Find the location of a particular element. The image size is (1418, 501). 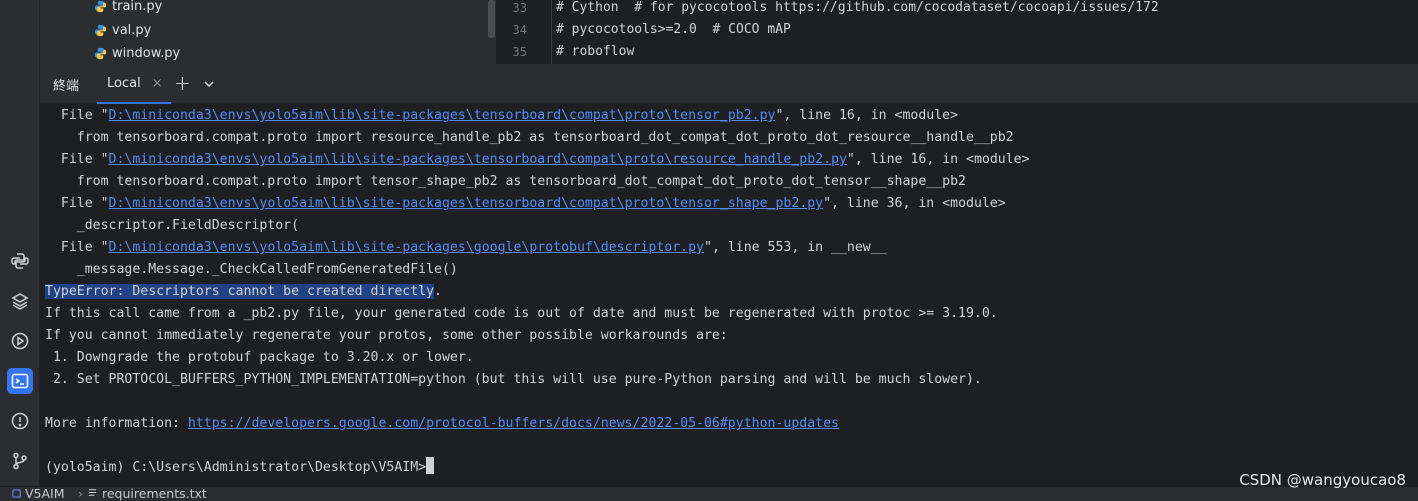

module-icon is located at coordinates (16, 493).